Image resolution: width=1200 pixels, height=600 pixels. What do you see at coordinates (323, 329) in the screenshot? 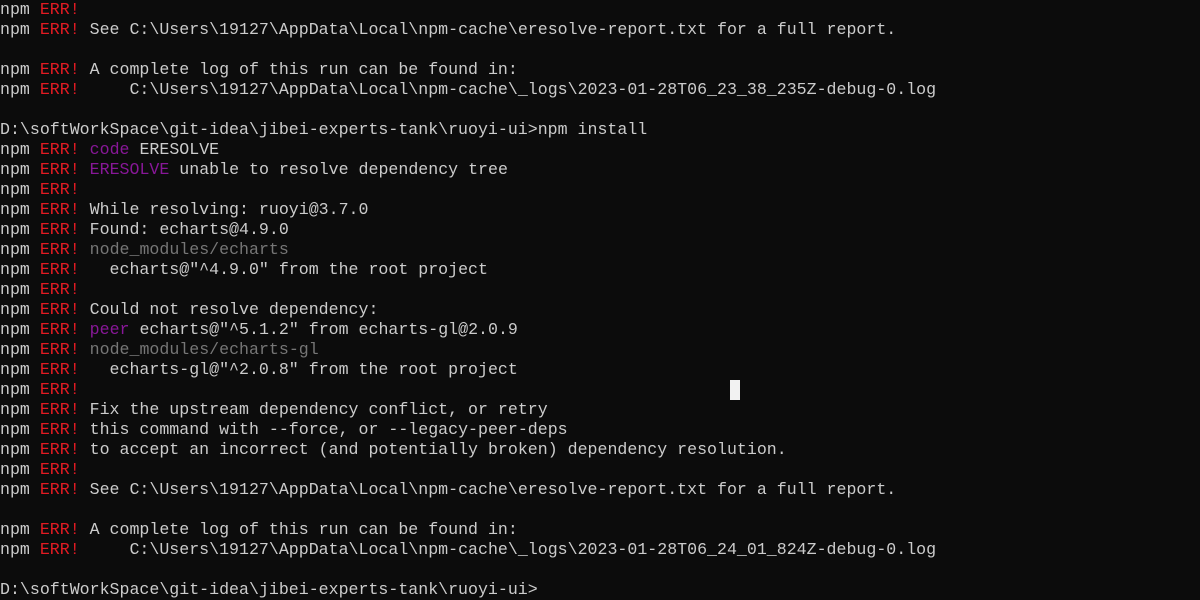
I see `terminal-text: echarts@"^5.1.2" from echarts-gl@2.0.9` at bounding box center [323, 329].